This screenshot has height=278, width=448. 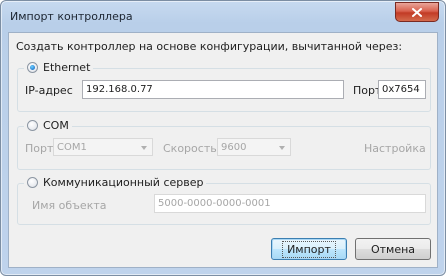 I want to click on title-bar: Импорт контроллера, so click(x=223, y=16).